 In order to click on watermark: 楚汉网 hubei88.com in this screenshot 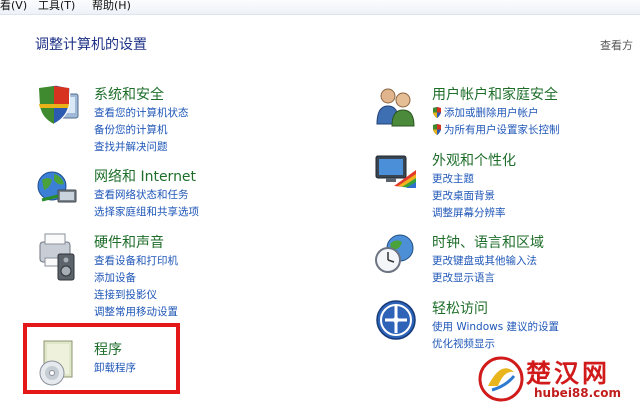, I will do `click(558, 378)`.